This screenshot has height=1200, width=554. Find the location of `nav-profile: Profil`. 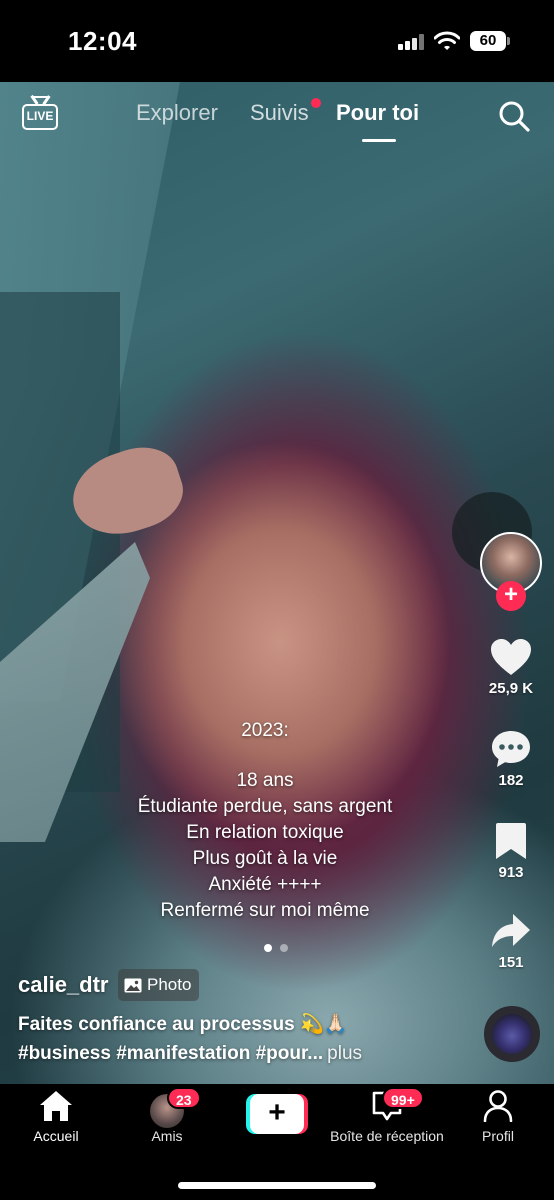

nav-profile: Profil is located at coordinates (498, 1117).